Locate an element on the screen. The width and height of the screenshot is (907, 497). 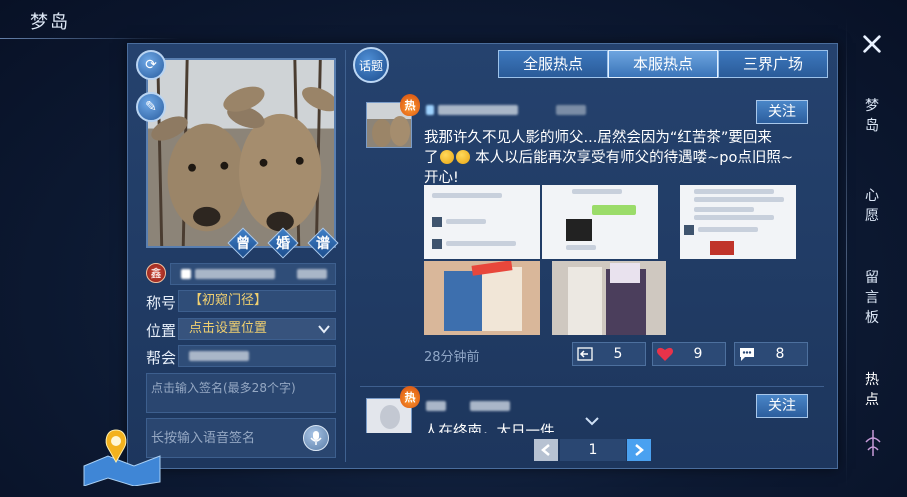
marriage-button: 婚 is located at coordinates (283, 243).